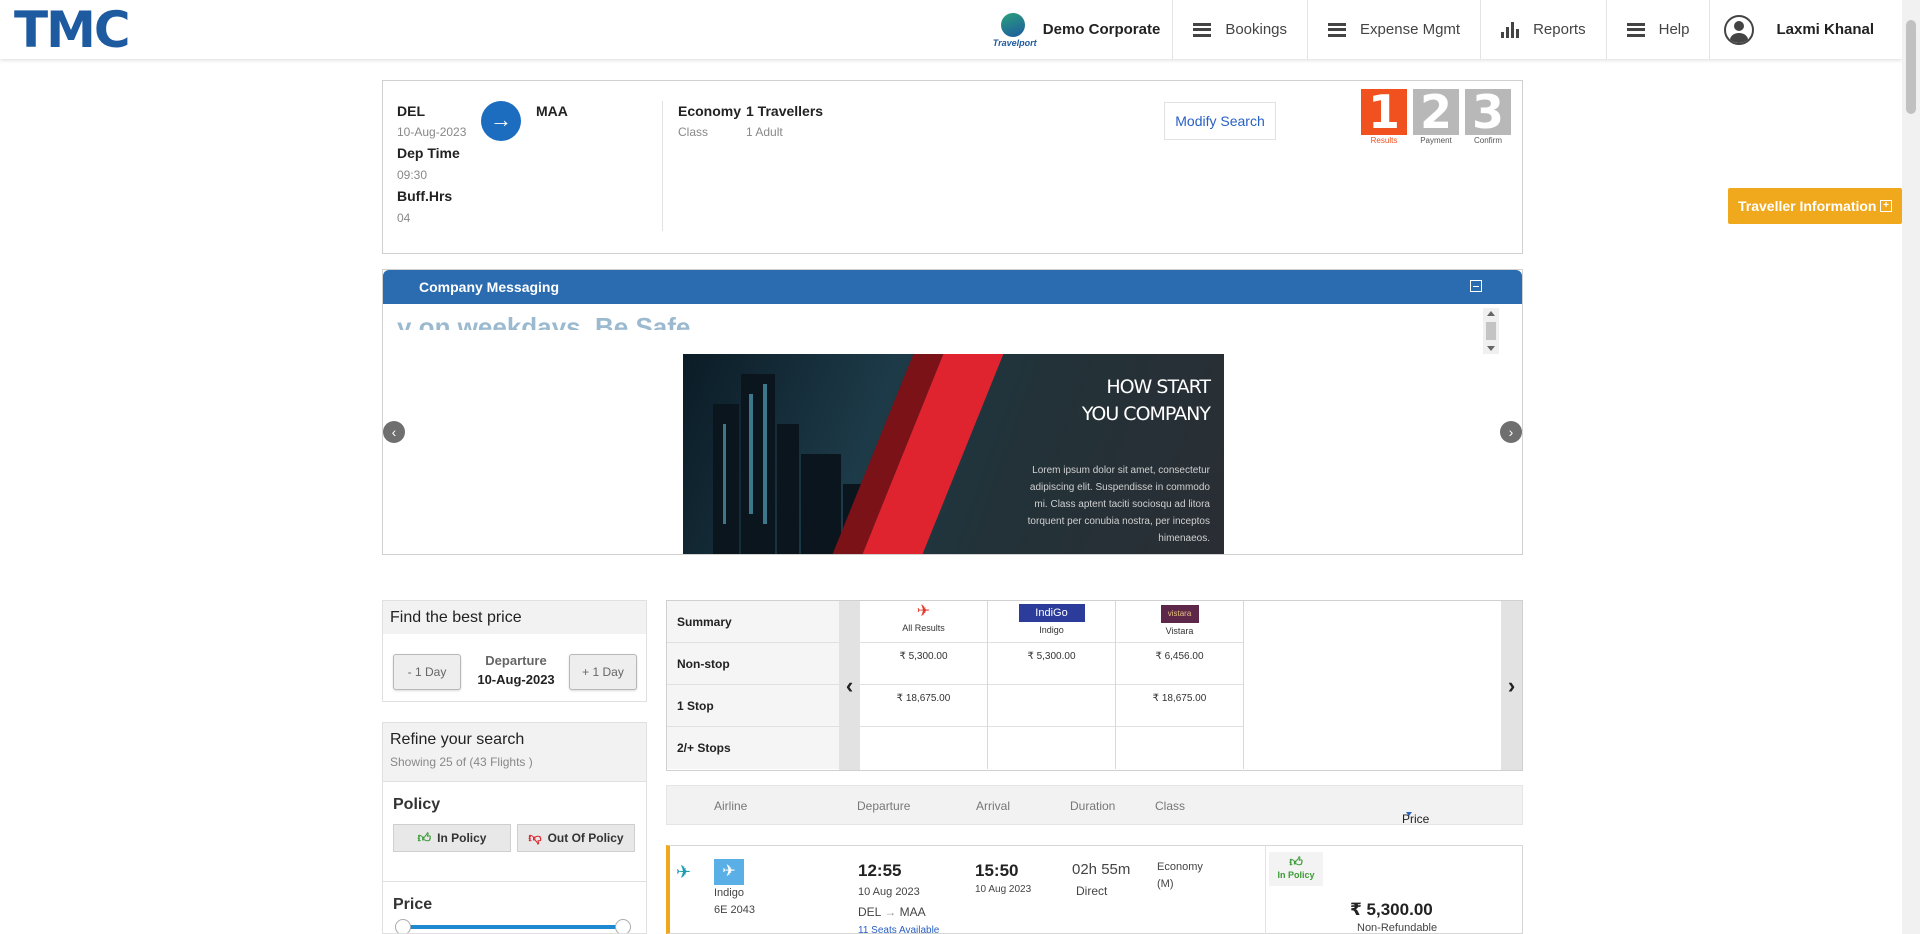 The image size is (1920, 934). What do you see at coordinates (1165, 884) in the screenshot?
I see `class-code: (M)` at bounding box center [1165, 884].